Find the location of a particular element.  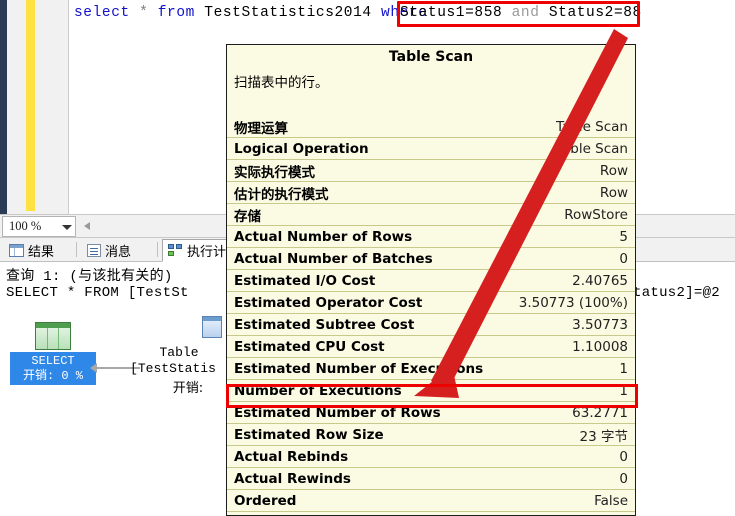

tab-results-label: 结果 is located at coordinates (41, 252).